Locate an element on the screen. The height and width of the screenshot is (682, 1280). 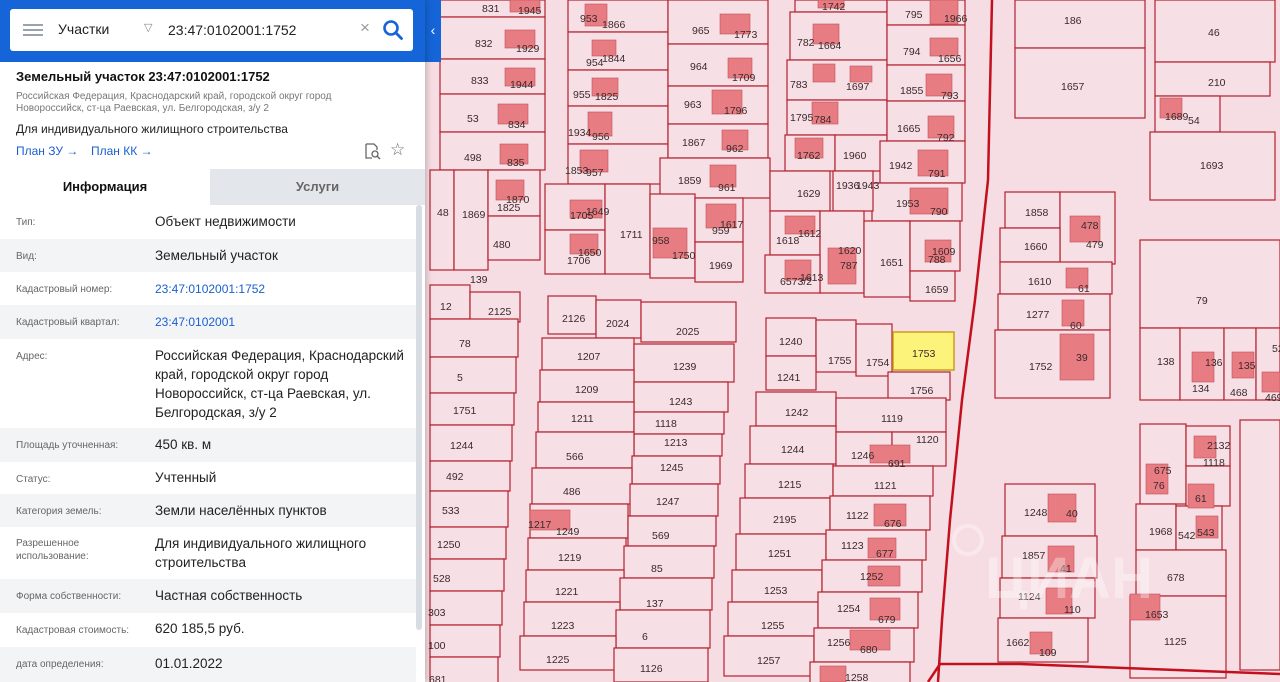
document-search-icon is located at coordinates (372, 151).